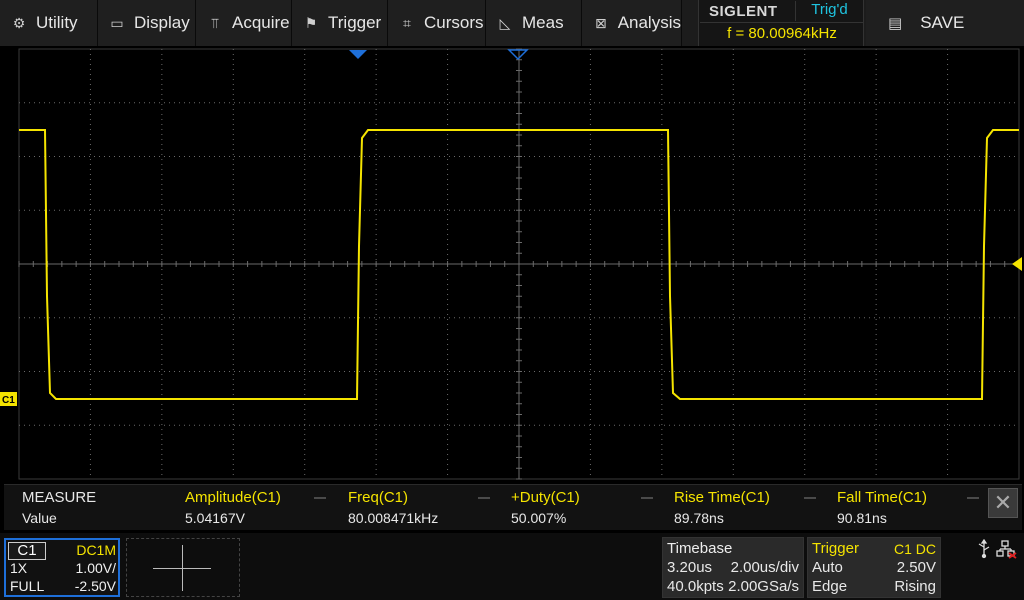 The width and height of the screenshot is (1024, 600). I want to click on timebase-title: Timebase, so click(700, 548).